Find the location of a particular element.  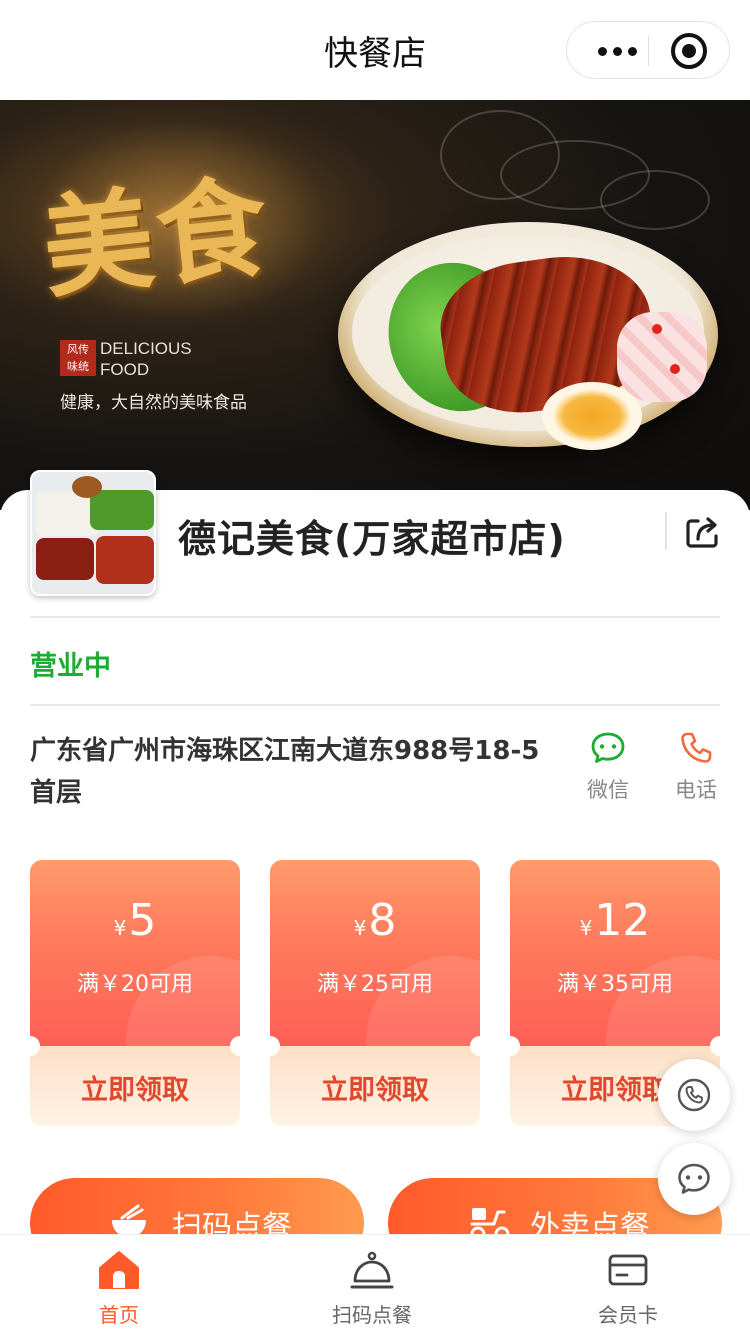

coupon-condition: 满￥35可用 is located at coordinates (615, 984).